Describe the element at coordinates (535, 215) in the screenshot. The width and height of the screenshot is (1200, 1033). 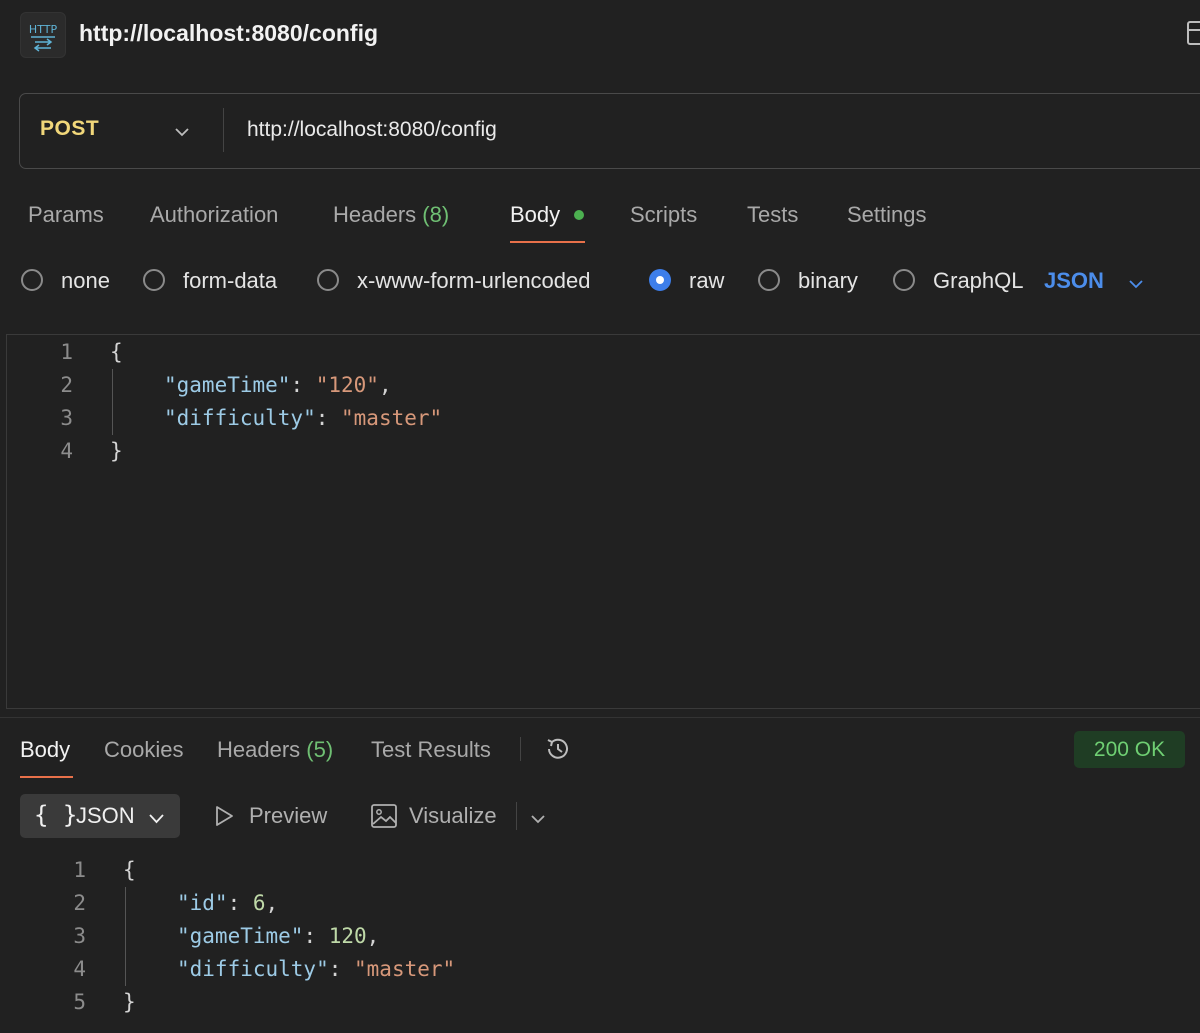
I see `tab-body: Body` at that location.